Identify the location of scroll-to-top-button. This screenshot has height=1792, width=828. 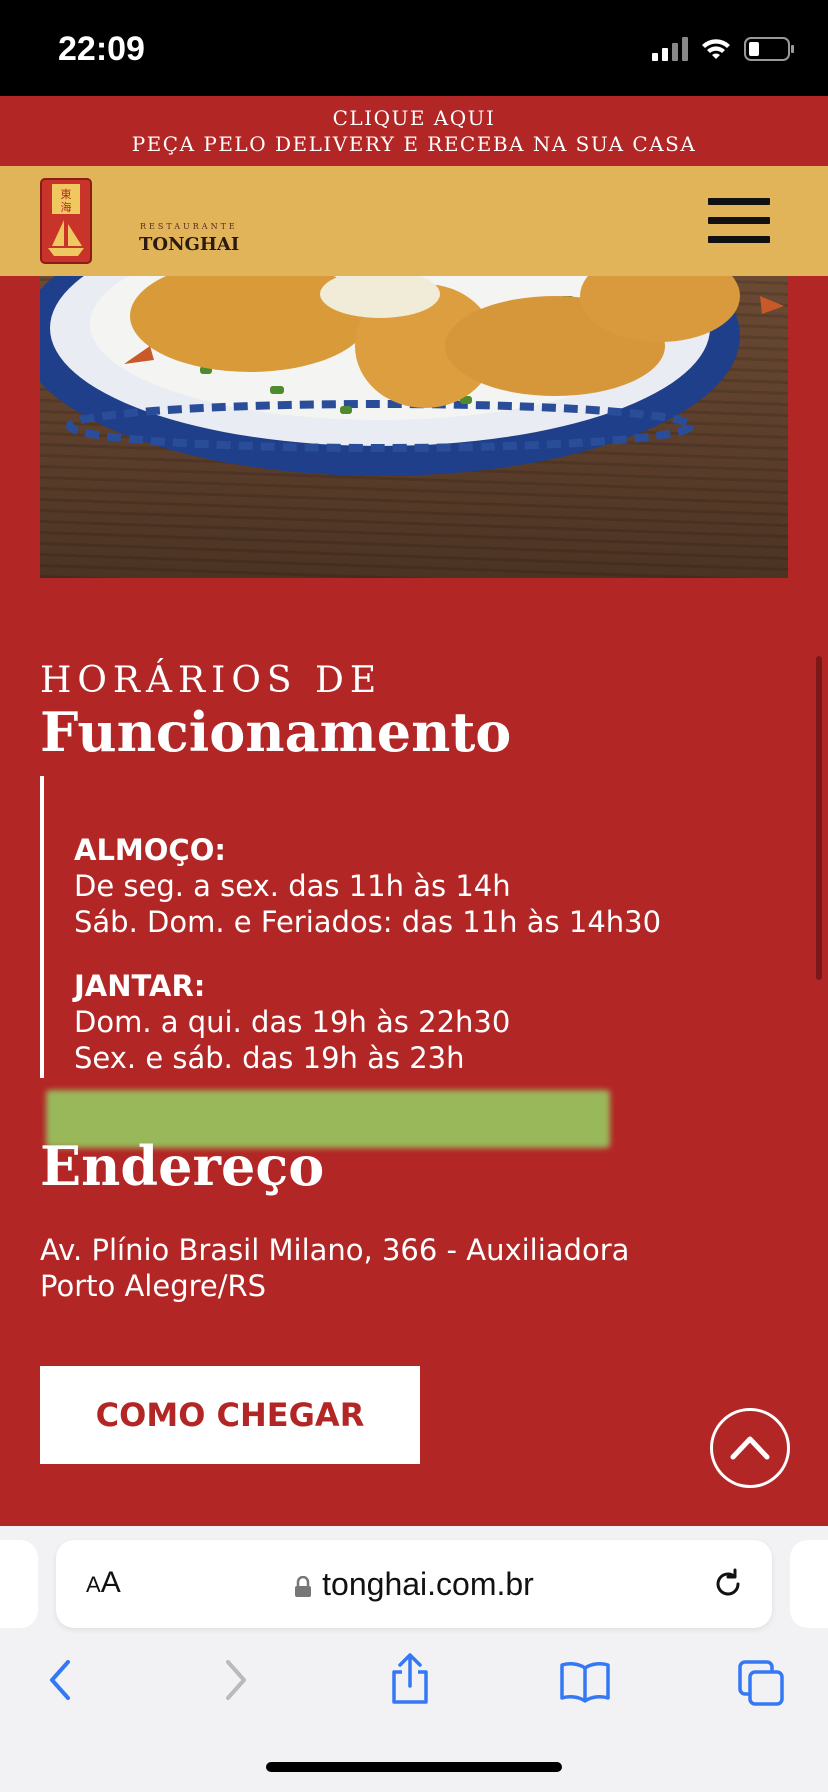
(750, 1448).